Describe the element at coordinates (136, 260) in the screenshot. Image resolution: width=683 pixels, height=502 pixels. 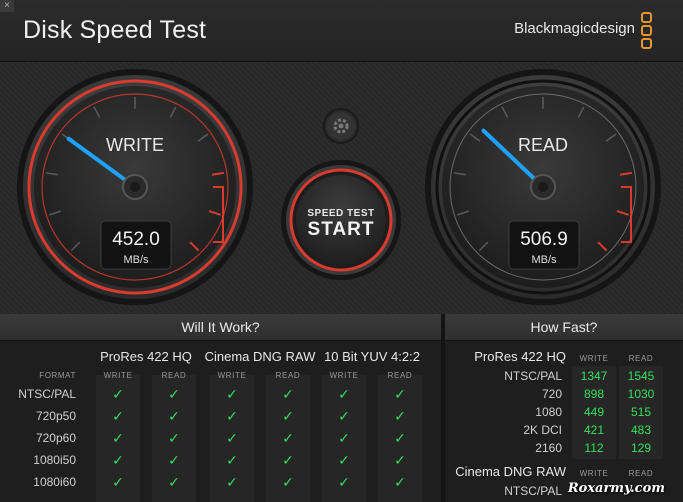
I see `write-speed-unit: MB/s` at that location.